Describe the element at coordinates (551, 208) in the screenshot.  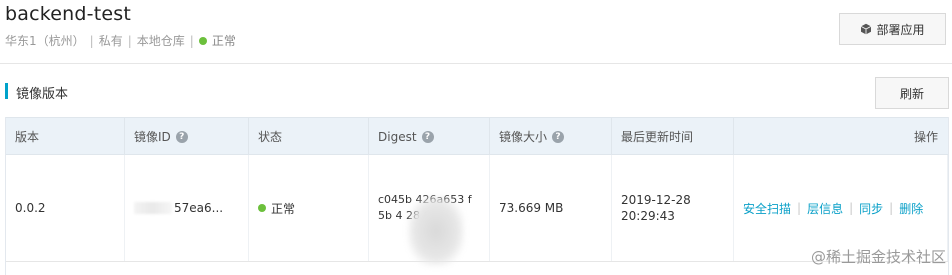
I see `cell-size: 73.669 MB` at that location.